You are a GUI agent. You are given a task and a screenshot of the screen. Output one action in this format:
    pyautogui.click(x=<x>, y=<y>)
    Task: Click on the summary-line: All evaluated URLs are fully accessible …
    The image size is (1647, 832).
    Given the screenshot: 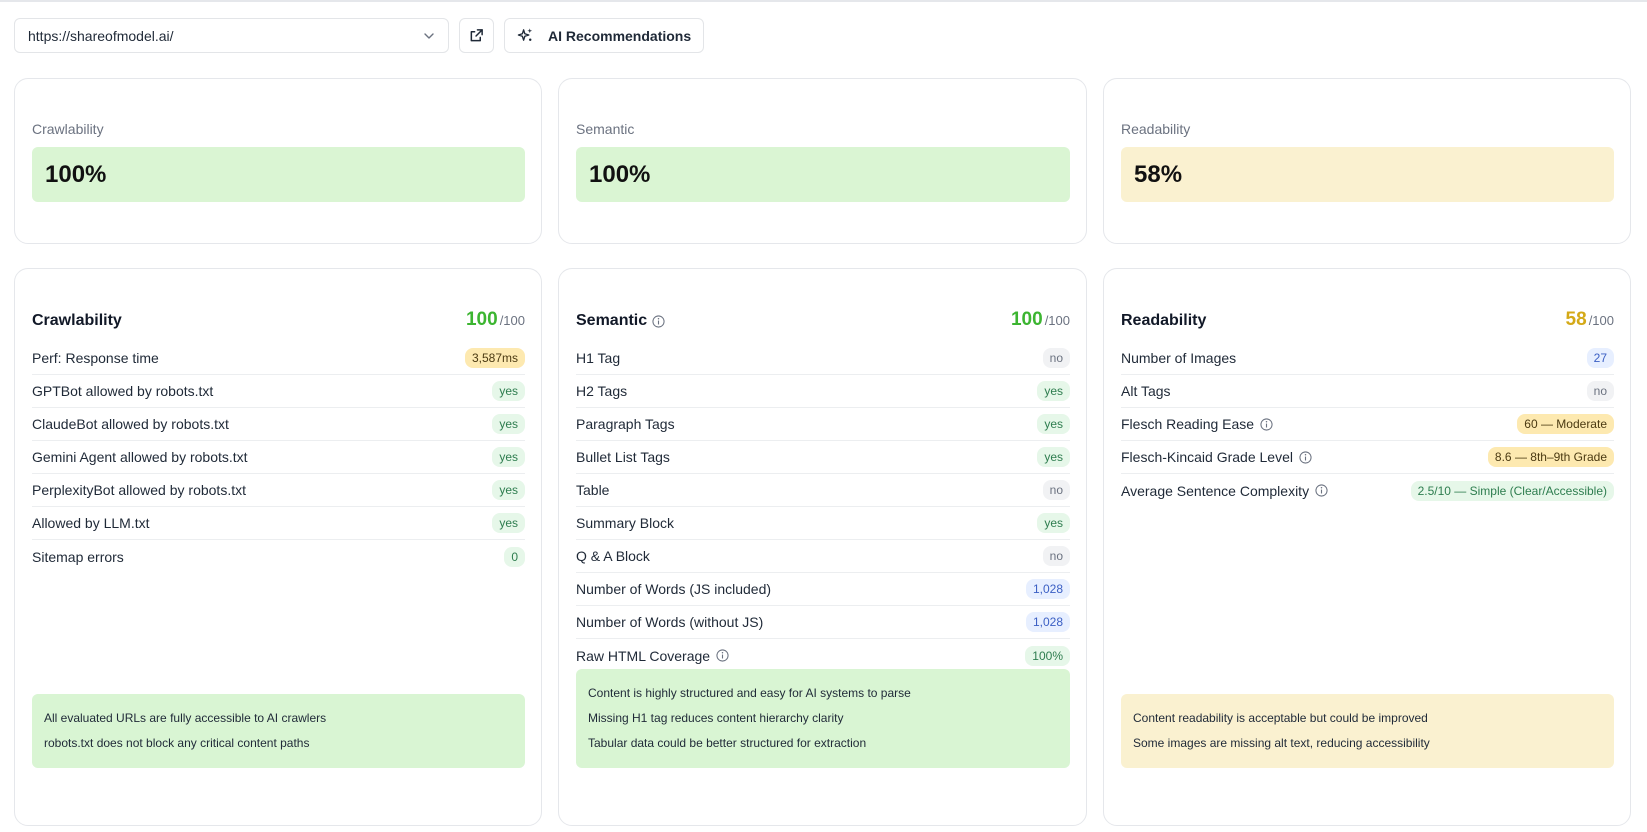 What is the action you would take?
    pyautogui.click(x=185, y=718)
    